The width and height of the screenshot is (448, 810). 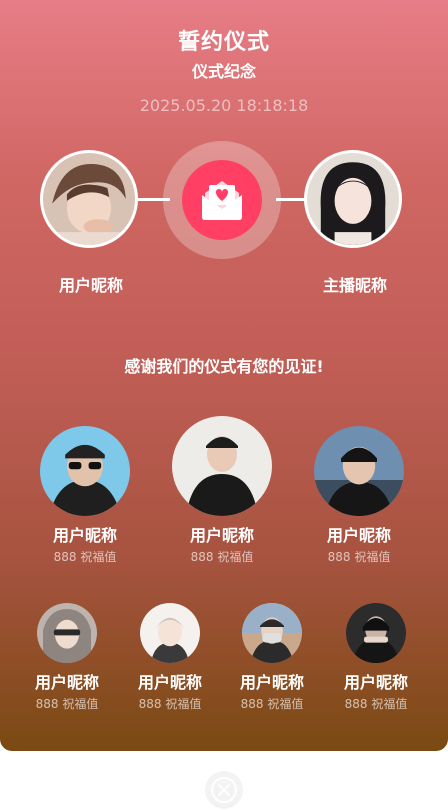 I want to click on thanks-message: 感谢我们的仪式有您的见证!, so click(x=224, y=366).